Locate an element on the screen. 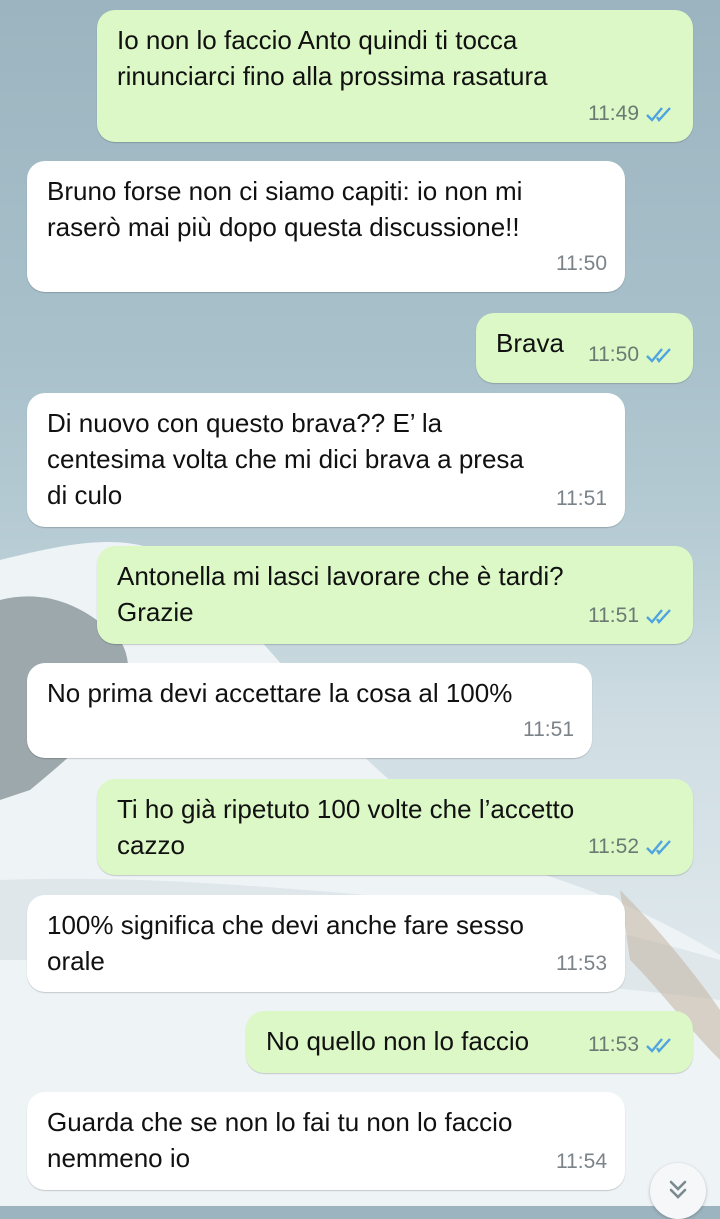  message-meta: 11:49 is located at coordinates (631, 114).